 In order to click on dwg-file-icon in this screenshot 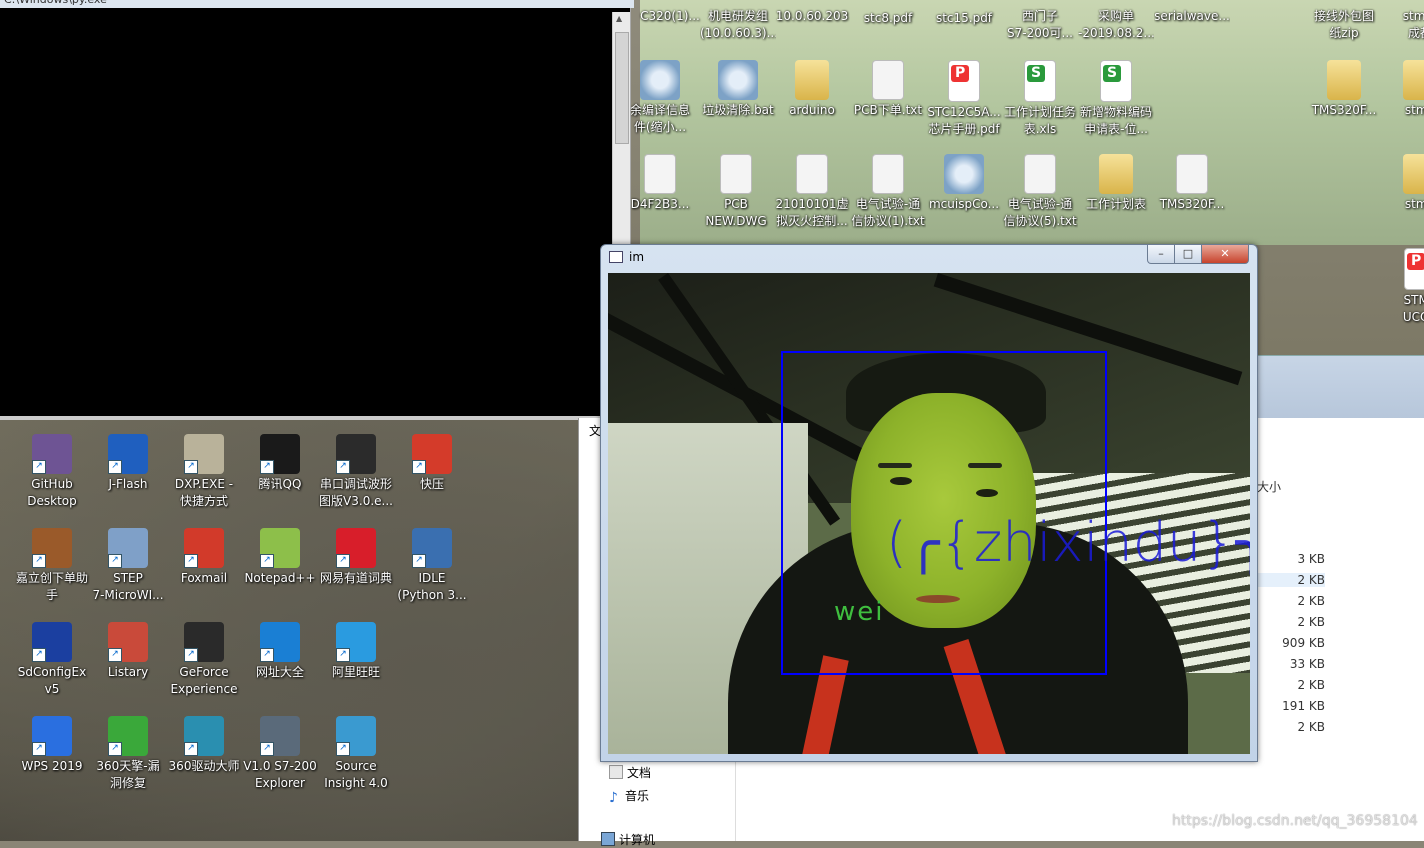, I will do `click(736, 174)`.